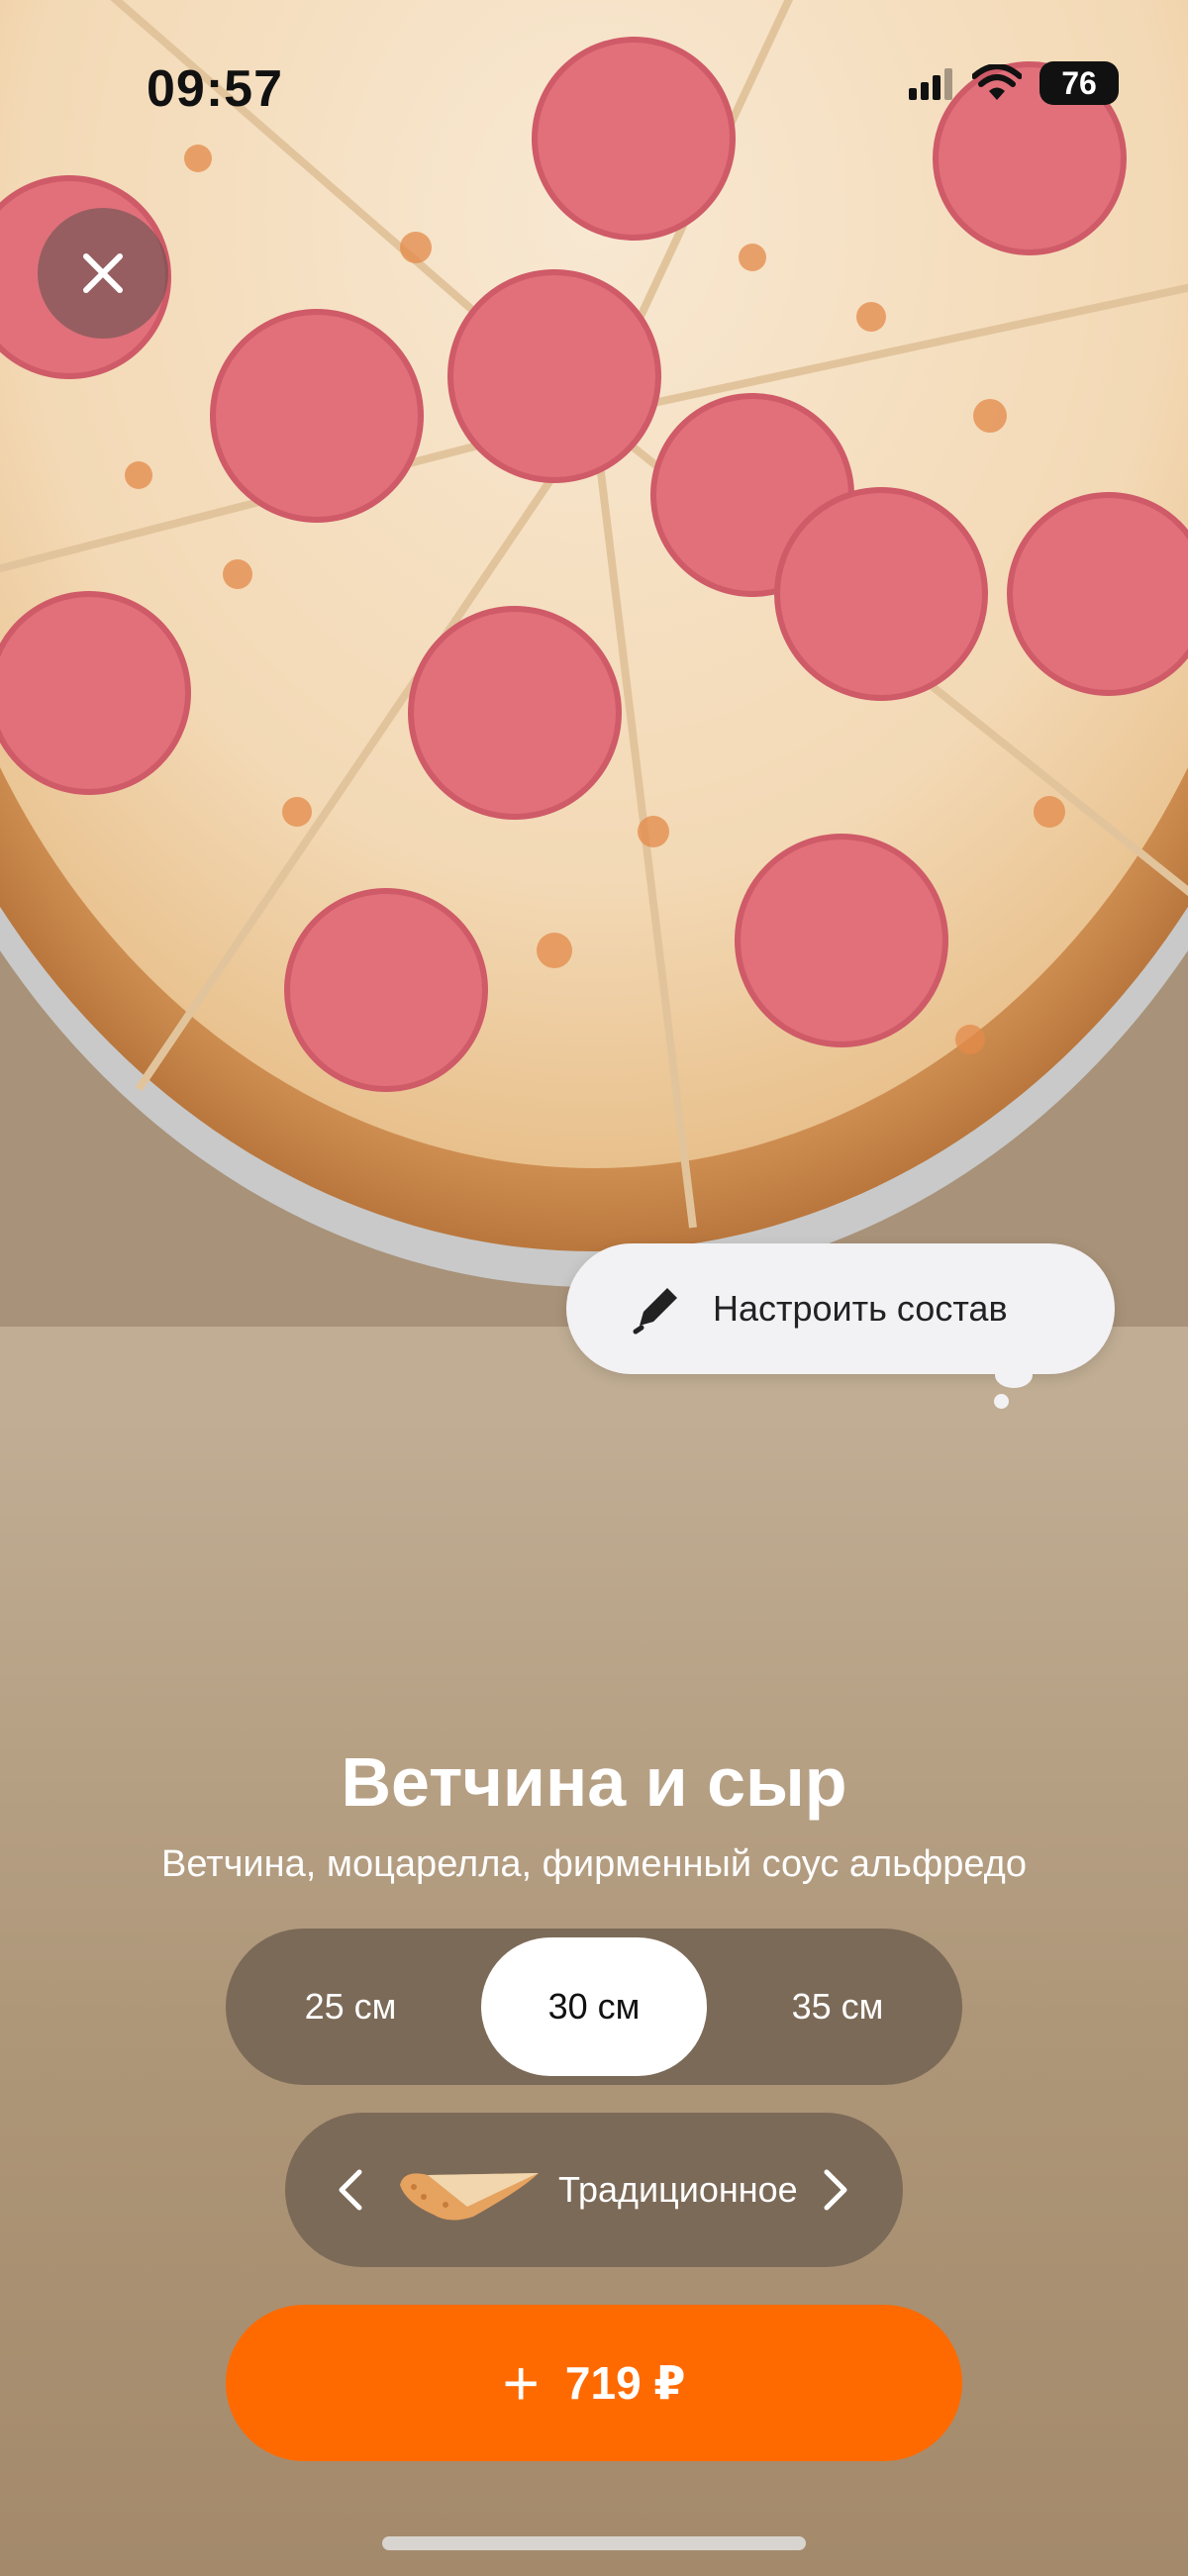  I want to click on customize-label: Настроить состав, so click(861, 1308).